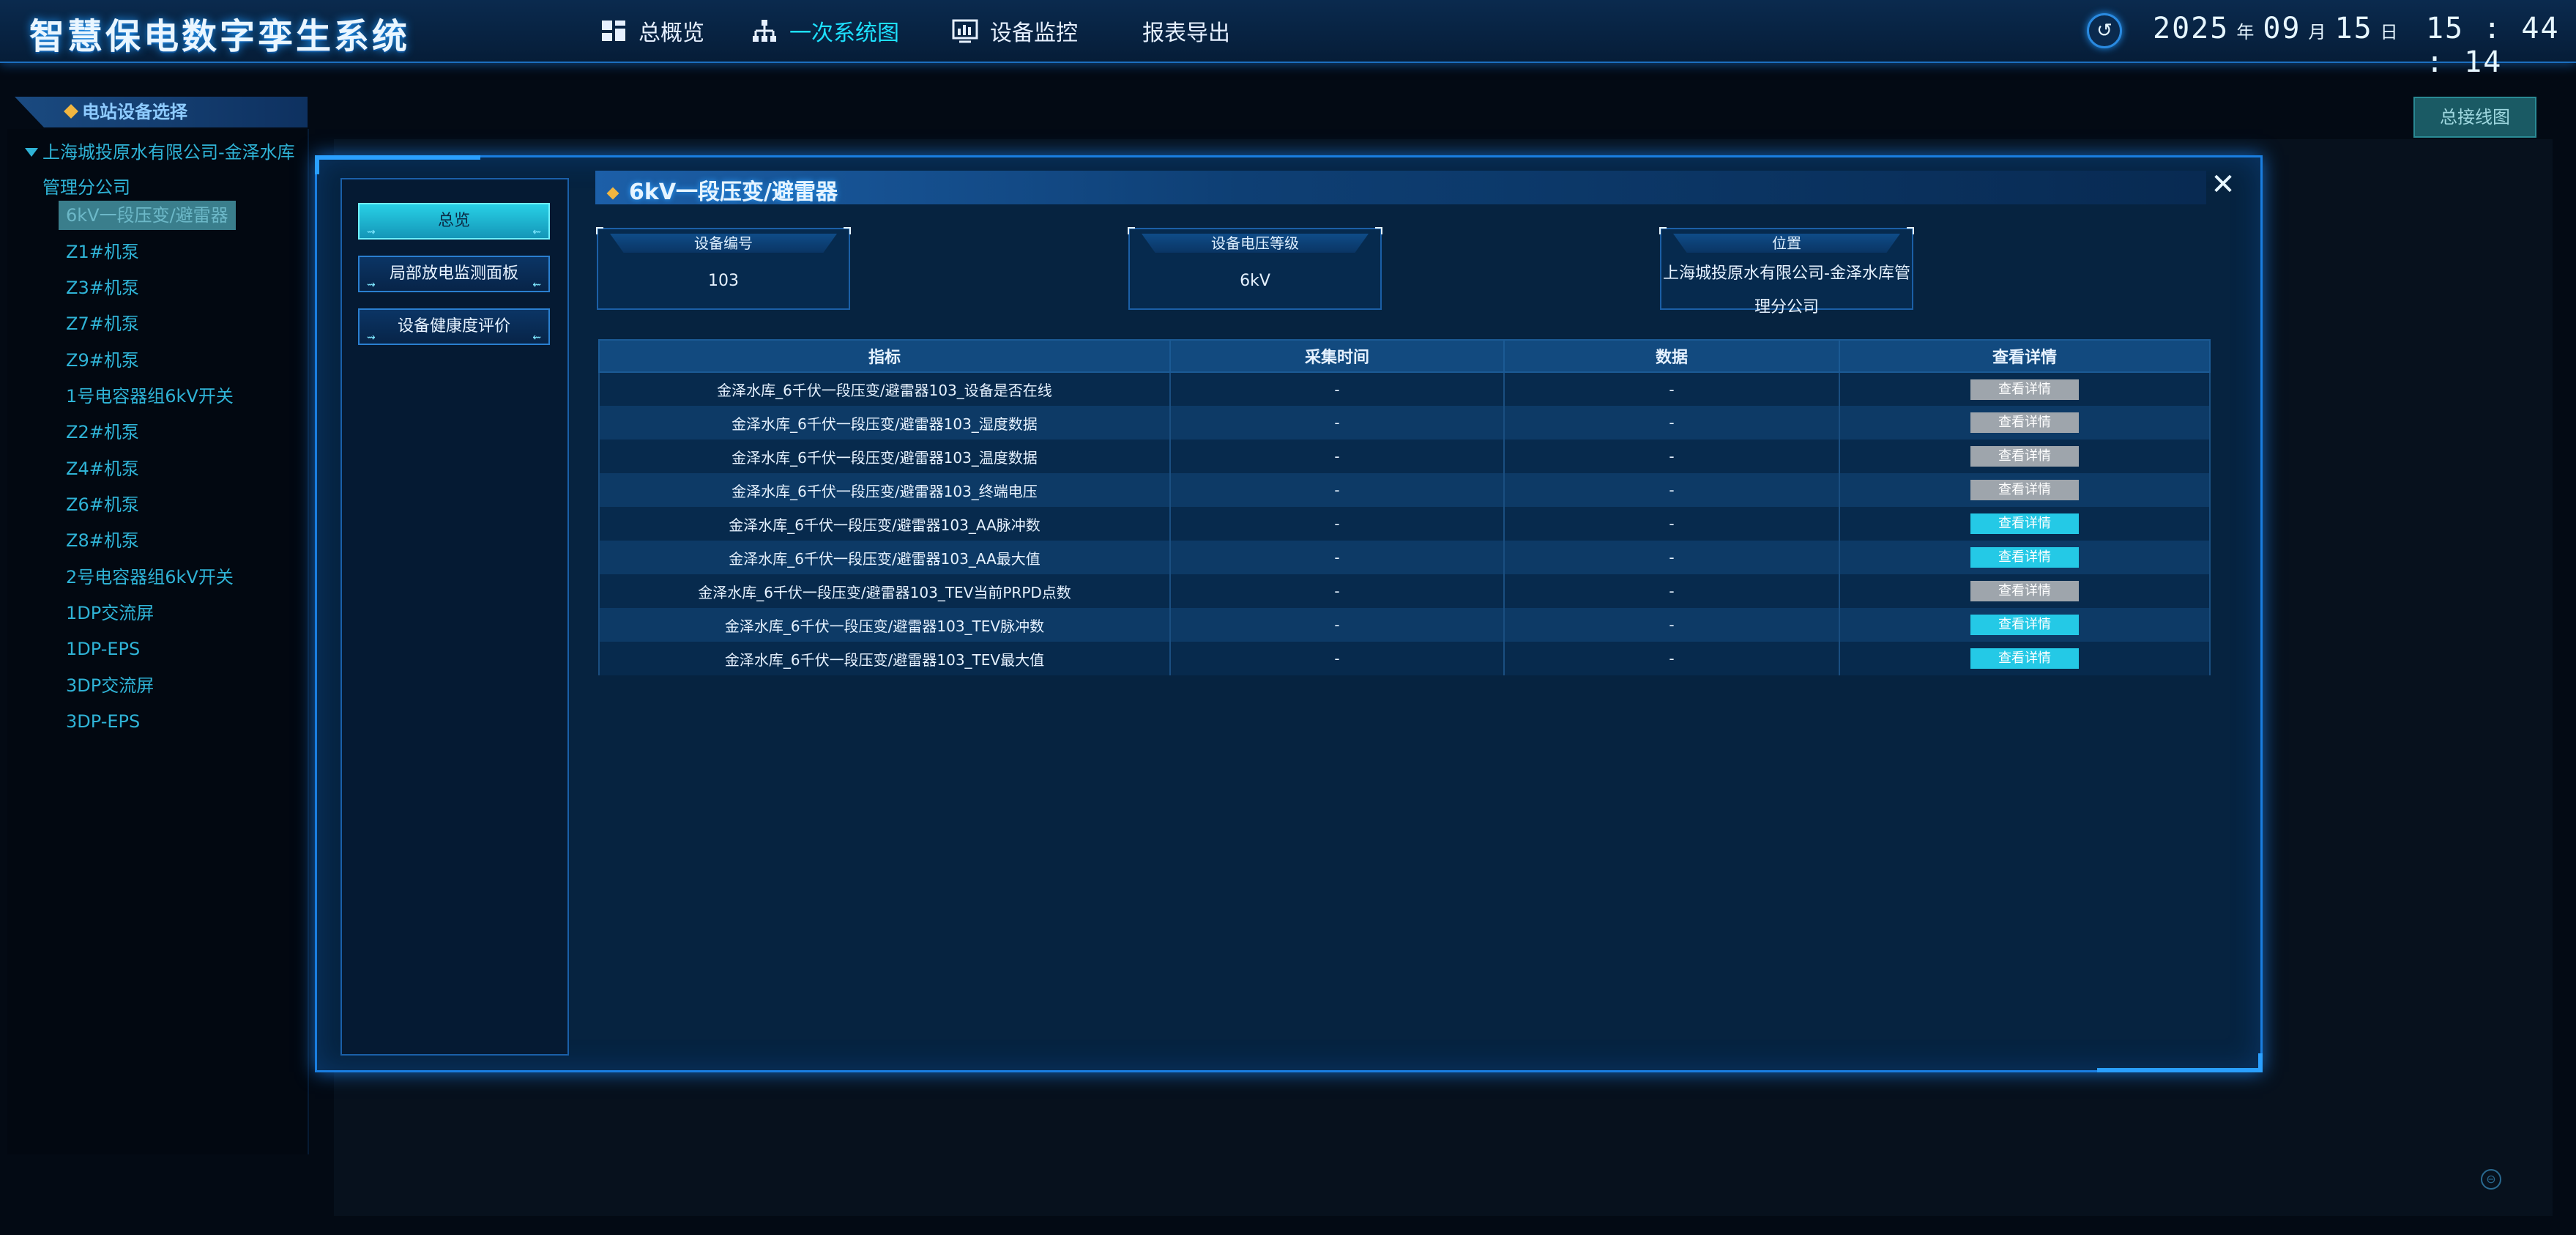  Describe the element at coordinates (2390, 32) in the screenshot. I see `day-unit: 日` at that location.